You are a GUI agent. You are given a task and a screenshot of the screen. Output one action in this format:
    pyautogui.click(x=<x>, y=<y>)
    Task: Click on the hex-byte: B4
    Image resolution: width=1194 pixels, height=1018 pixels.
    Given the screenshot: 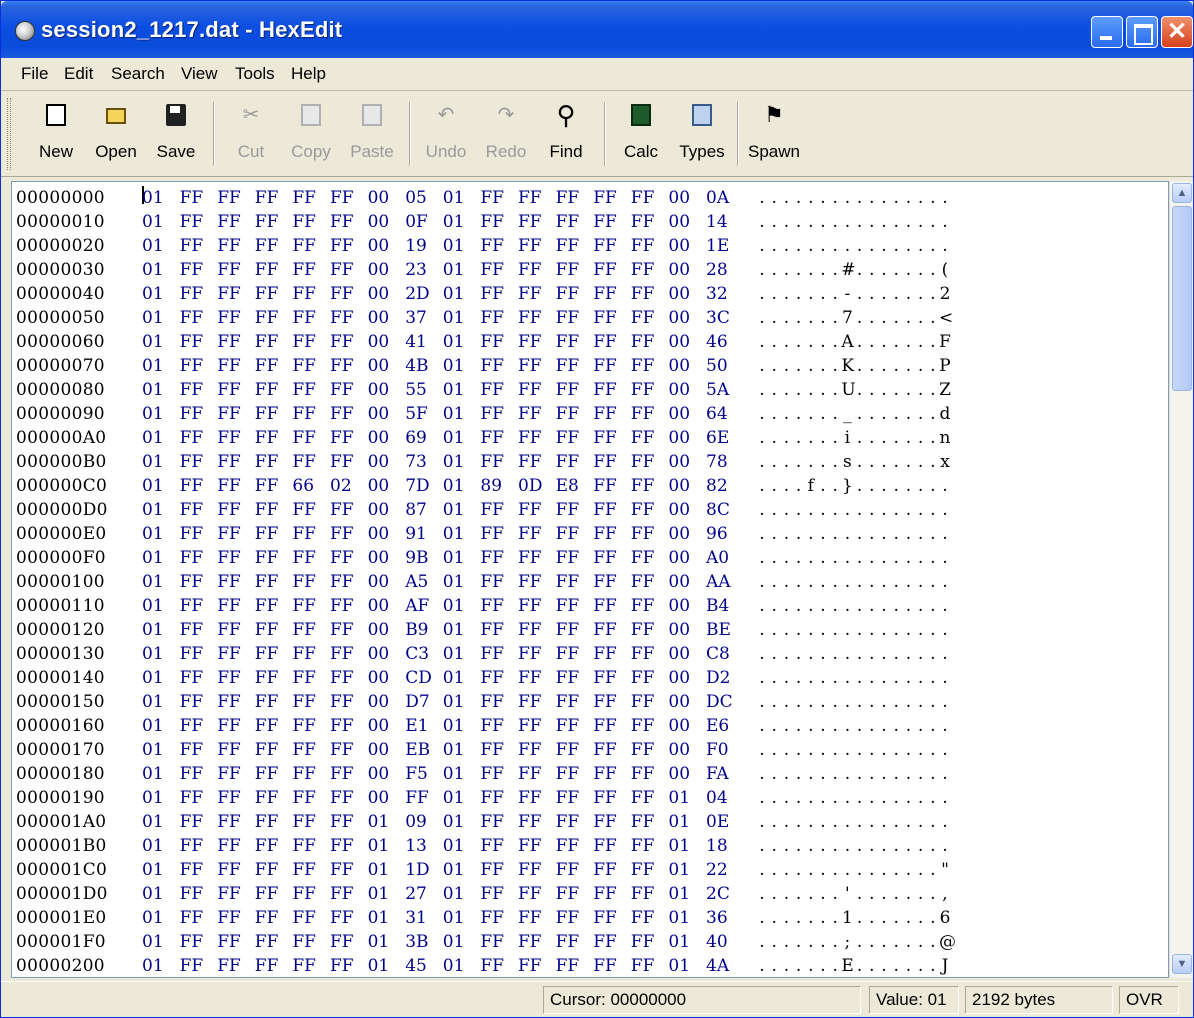 What is the action you would take?
    pyautogui.click(x=719, y=606)
    